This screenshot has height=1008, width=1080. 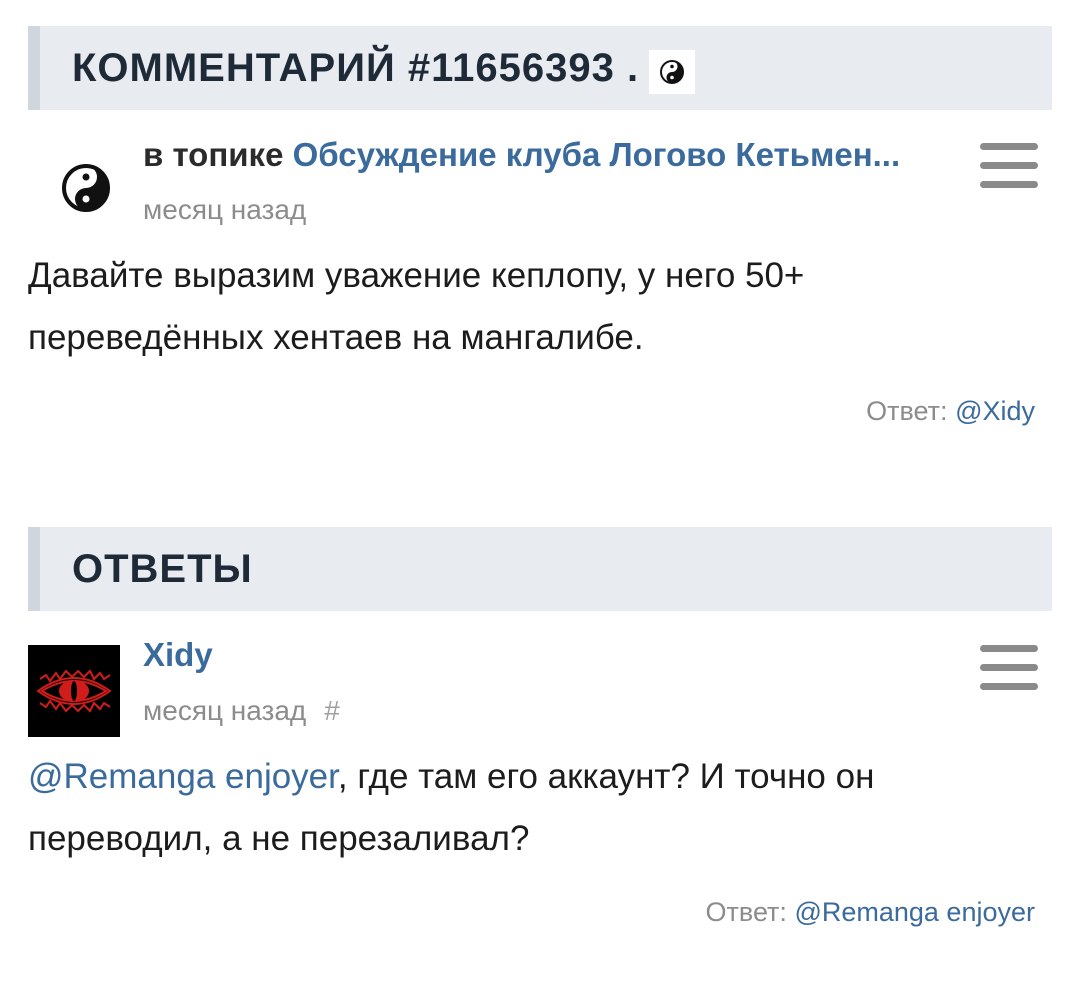 What do you see at coordinates (540, 569) in the screenshot?
I see `answers-section-header: ОТВЕТЫ` at bounding box center [540, 569].